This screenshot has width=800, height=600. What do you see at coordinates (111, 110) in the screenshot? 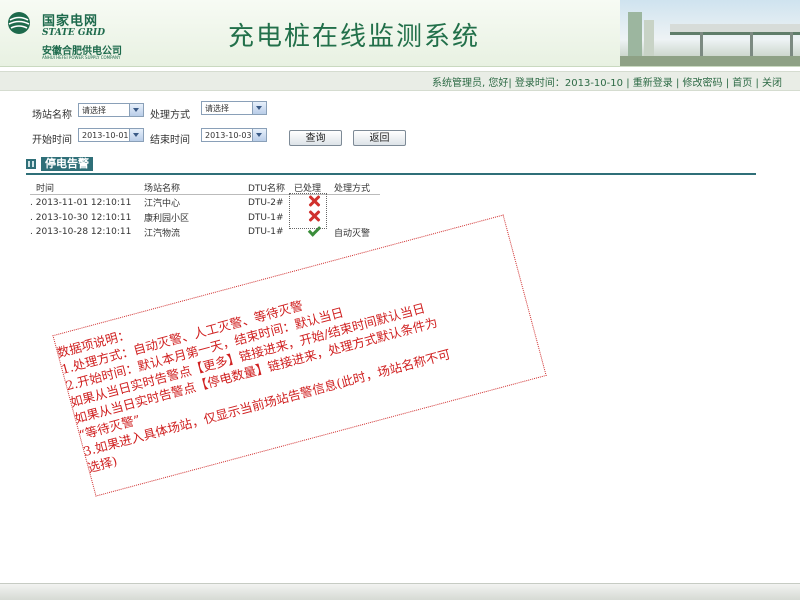
I see `station-select: 请选择` at bounding box center [111, 110].